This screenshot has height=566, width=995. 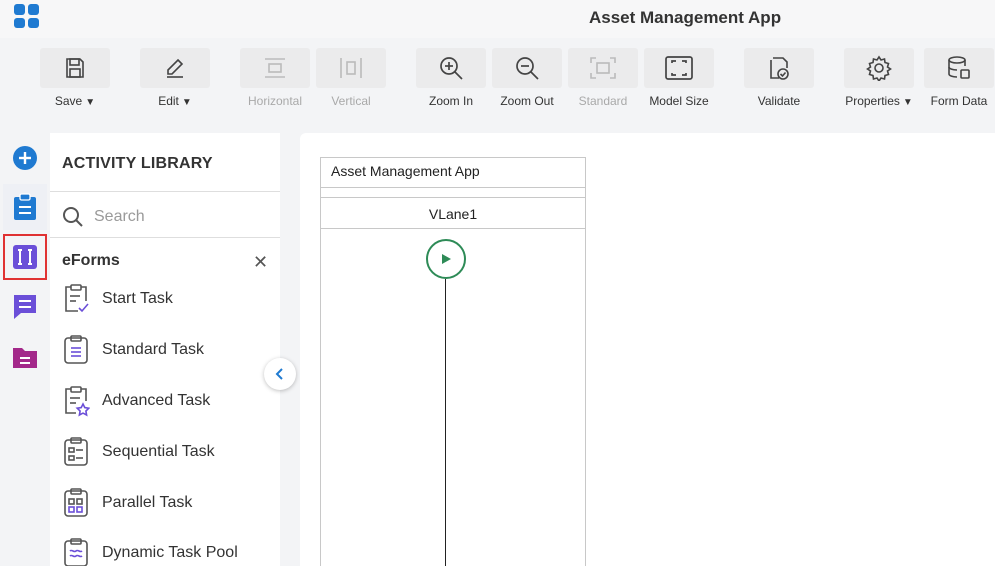 I want to click on properties-button: Properties ▼, so click(x=879, y=78).